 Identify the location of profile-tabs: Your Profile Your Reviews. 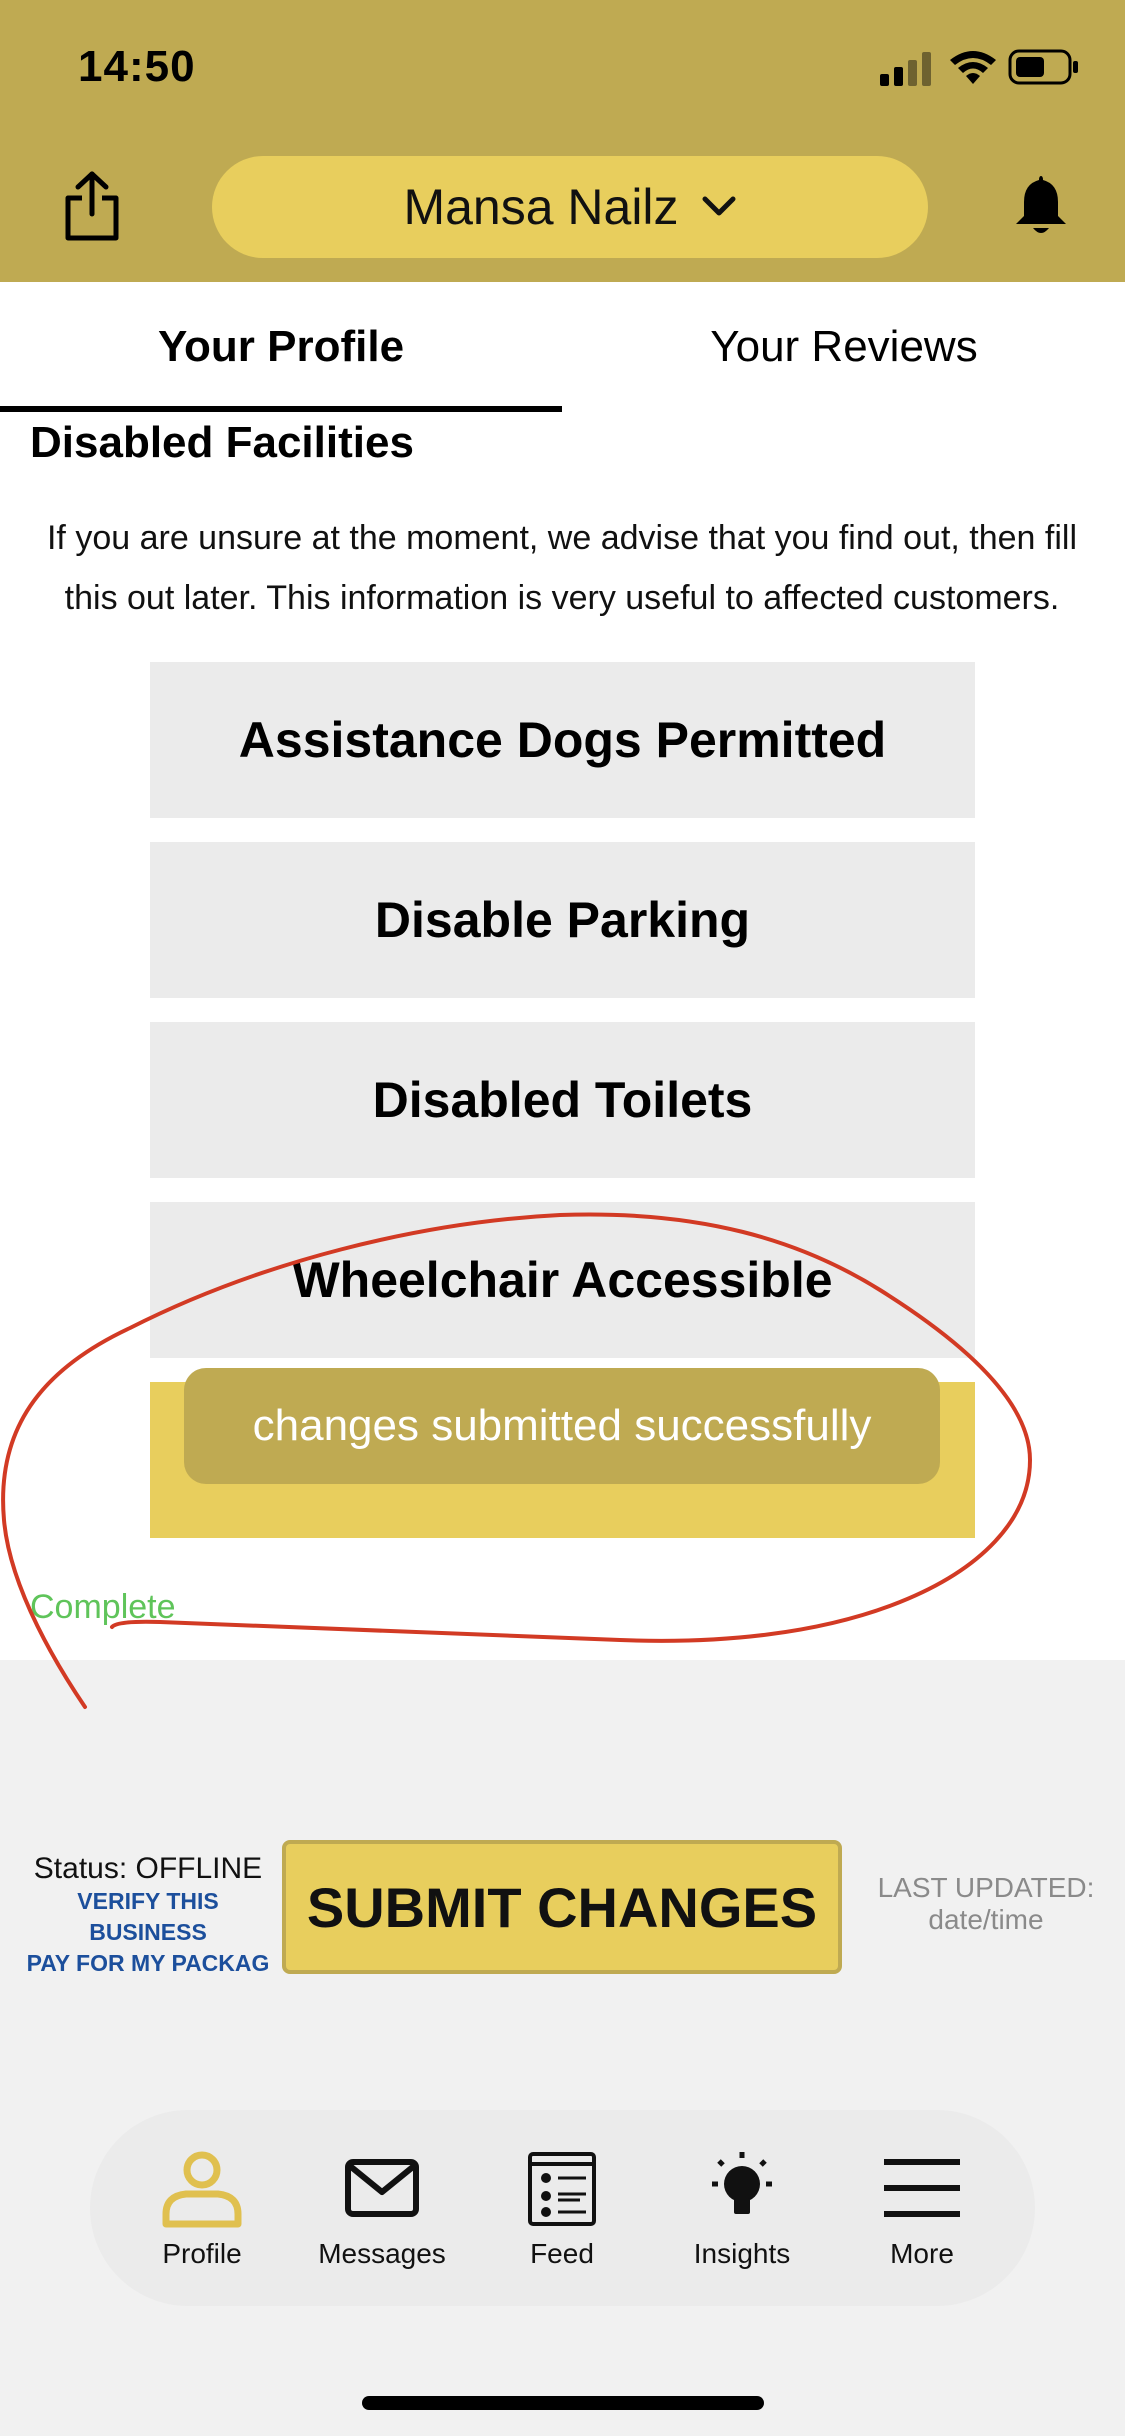
(562, 347).